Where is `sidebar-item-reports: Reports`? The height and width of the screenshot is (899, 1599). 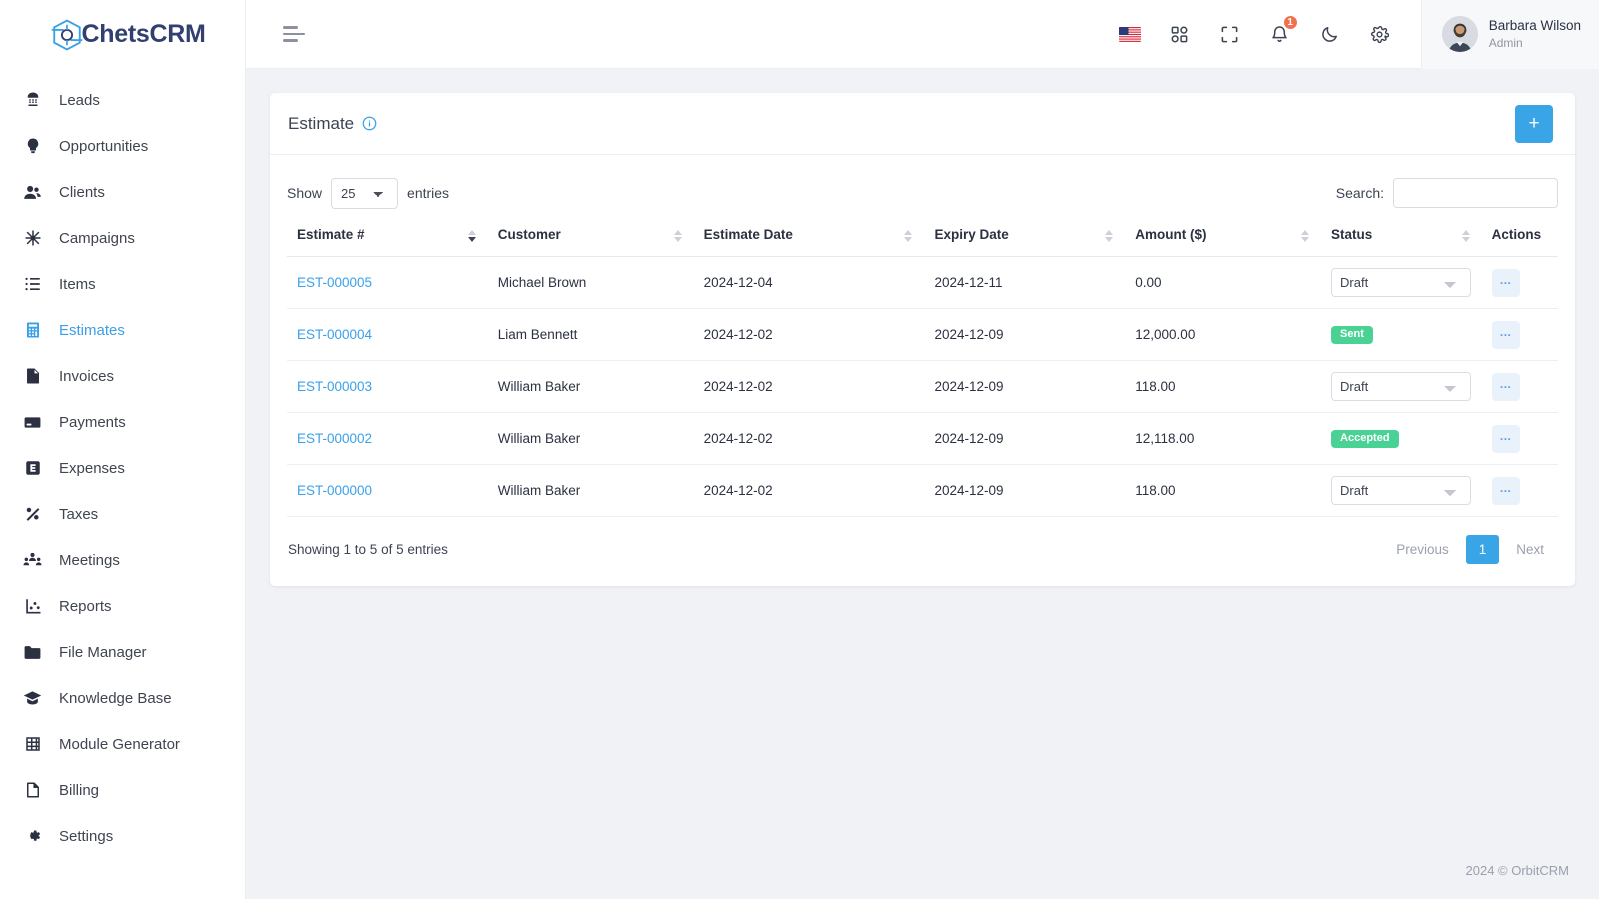
sidebar-item-reports: Reports is located at coordinates (122, 606).